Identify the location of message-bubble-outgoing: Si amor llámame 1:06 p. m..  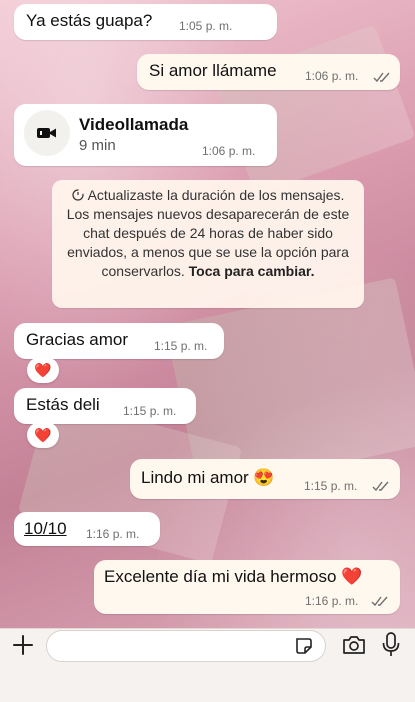
(268, 72).